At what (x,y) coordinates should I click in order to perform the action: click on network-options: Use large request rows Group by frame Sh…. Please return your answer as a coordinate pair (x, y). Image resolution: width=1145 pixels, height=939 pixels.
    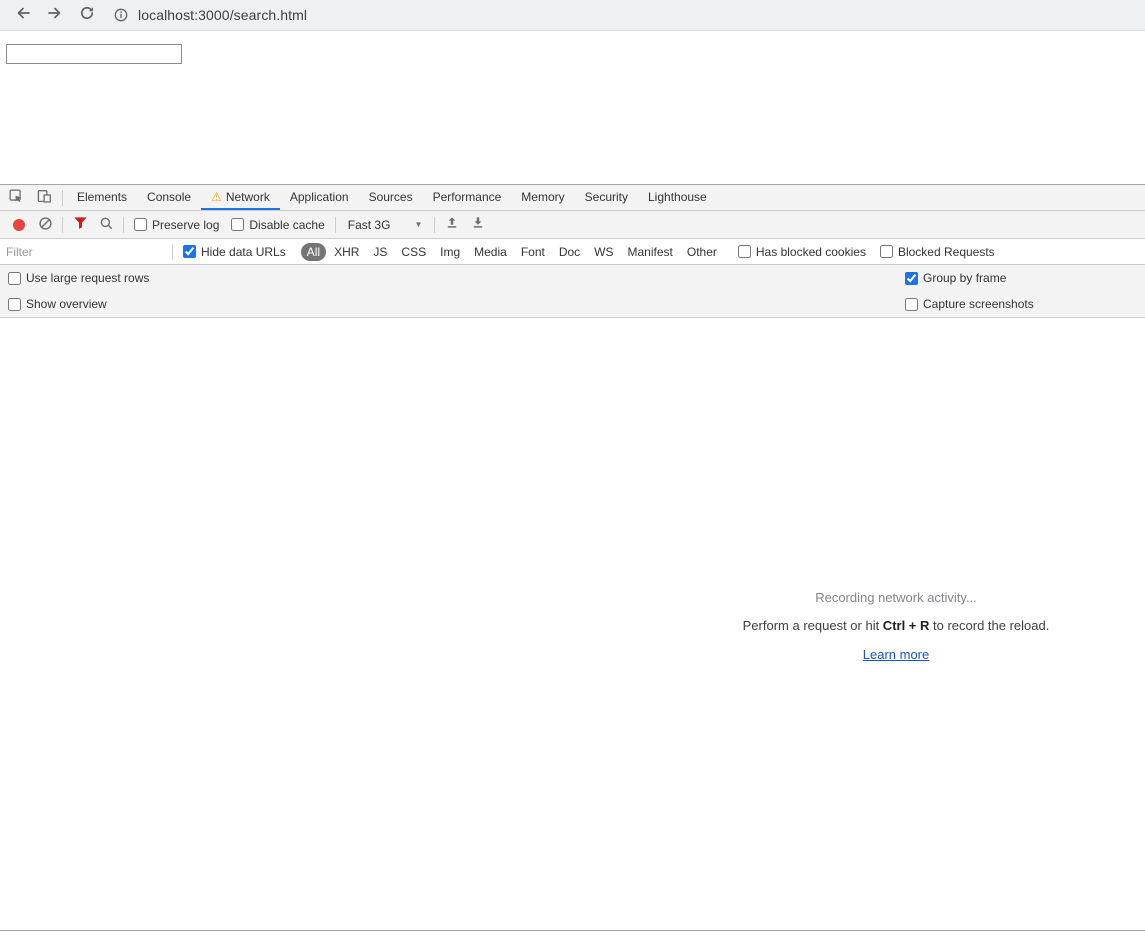
    Looking at the image, I should click on (572, 291).